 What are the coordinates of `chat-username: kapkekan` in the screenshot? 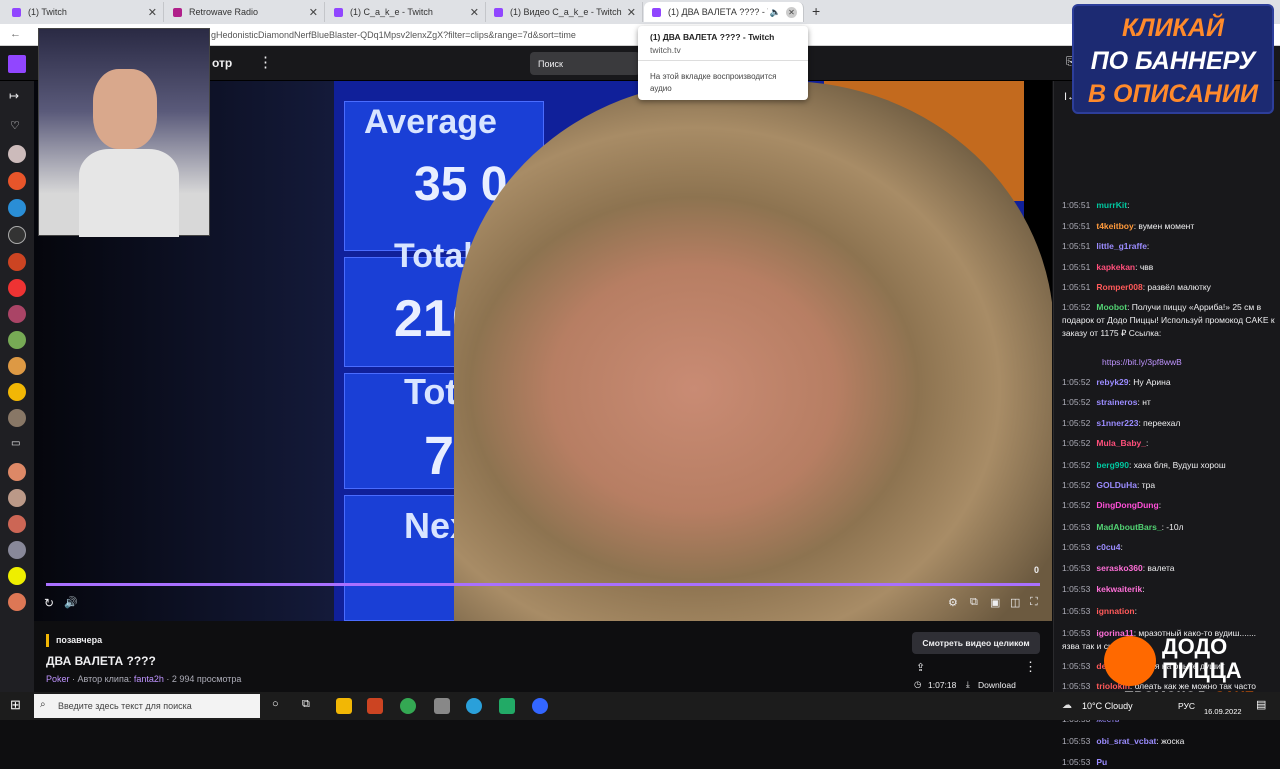 It's located at (1115, 267).